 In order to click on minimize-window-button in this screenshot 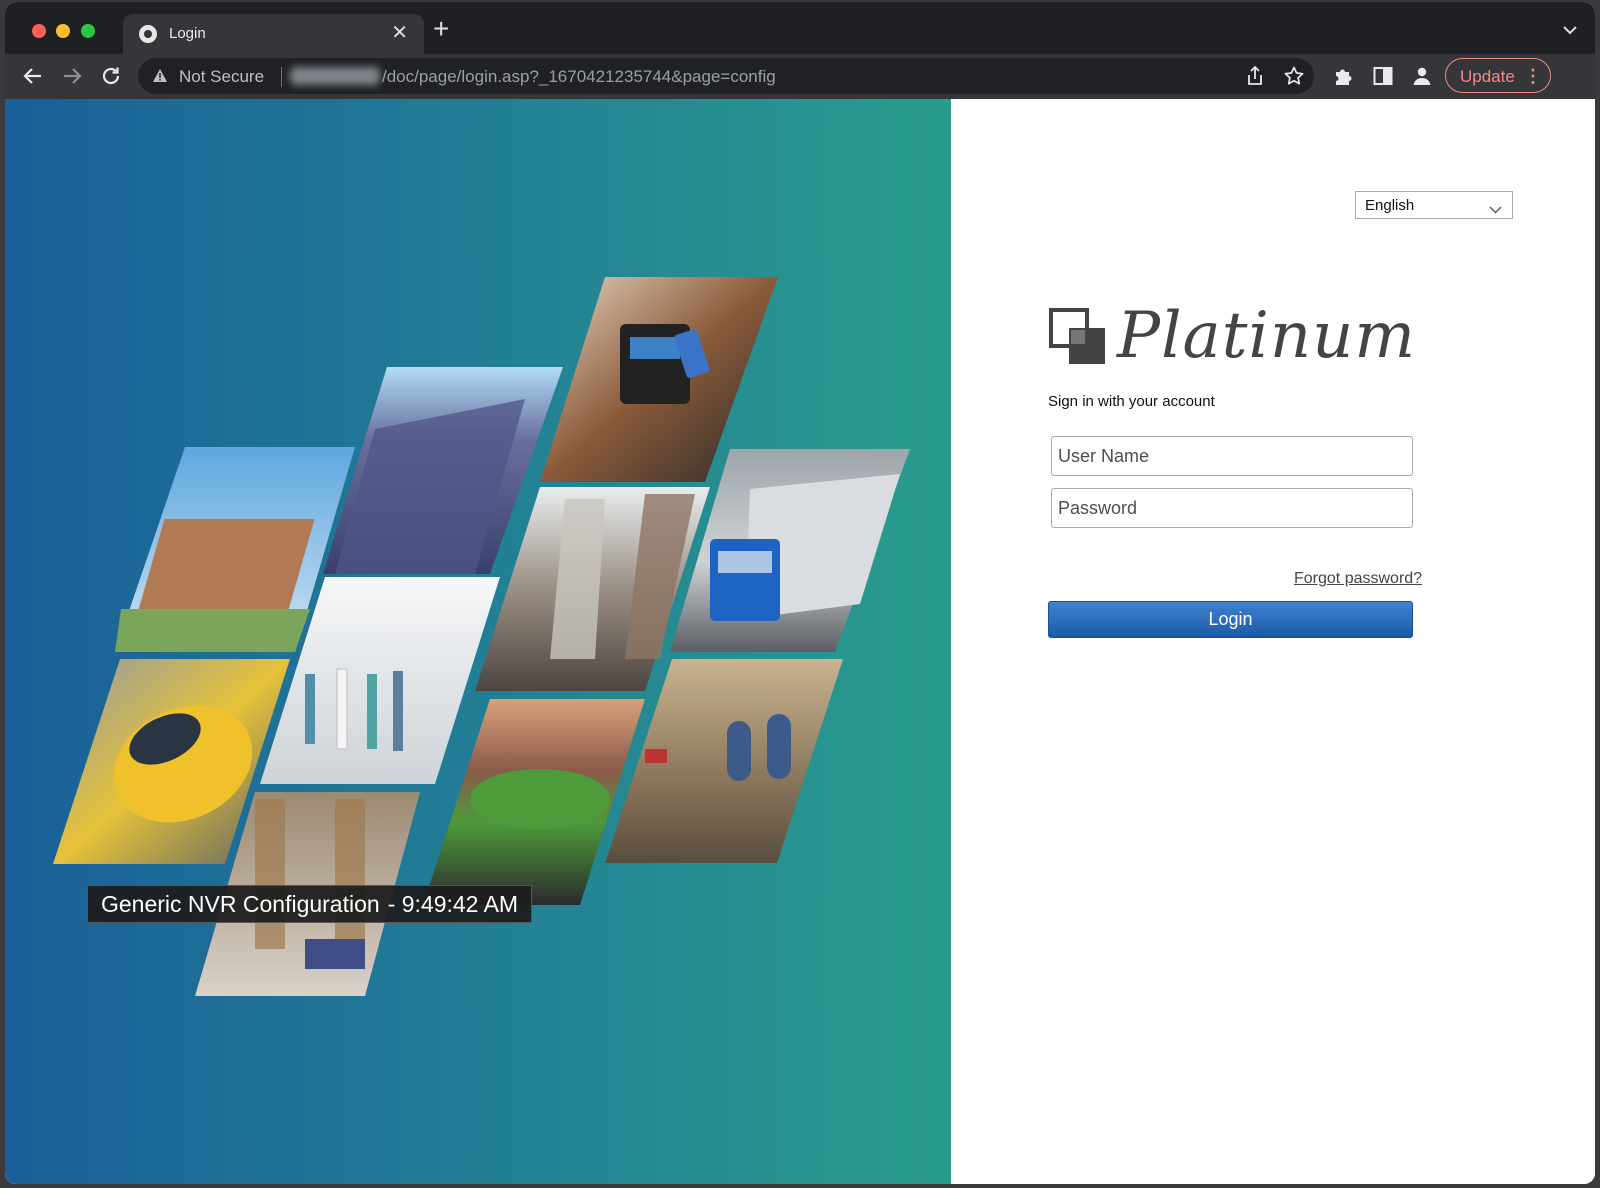, I will do `click(63, 31)`.